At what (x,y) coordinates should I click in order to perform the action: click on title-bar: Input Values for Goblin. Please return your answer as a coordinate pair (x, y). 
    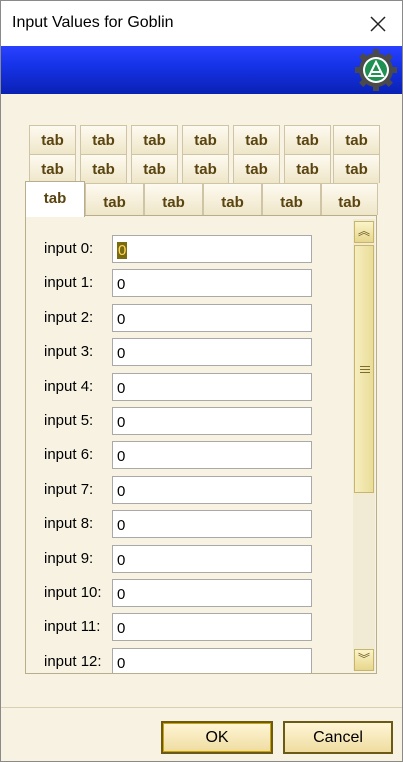
    Looking at the image, I should click on (201, 23).